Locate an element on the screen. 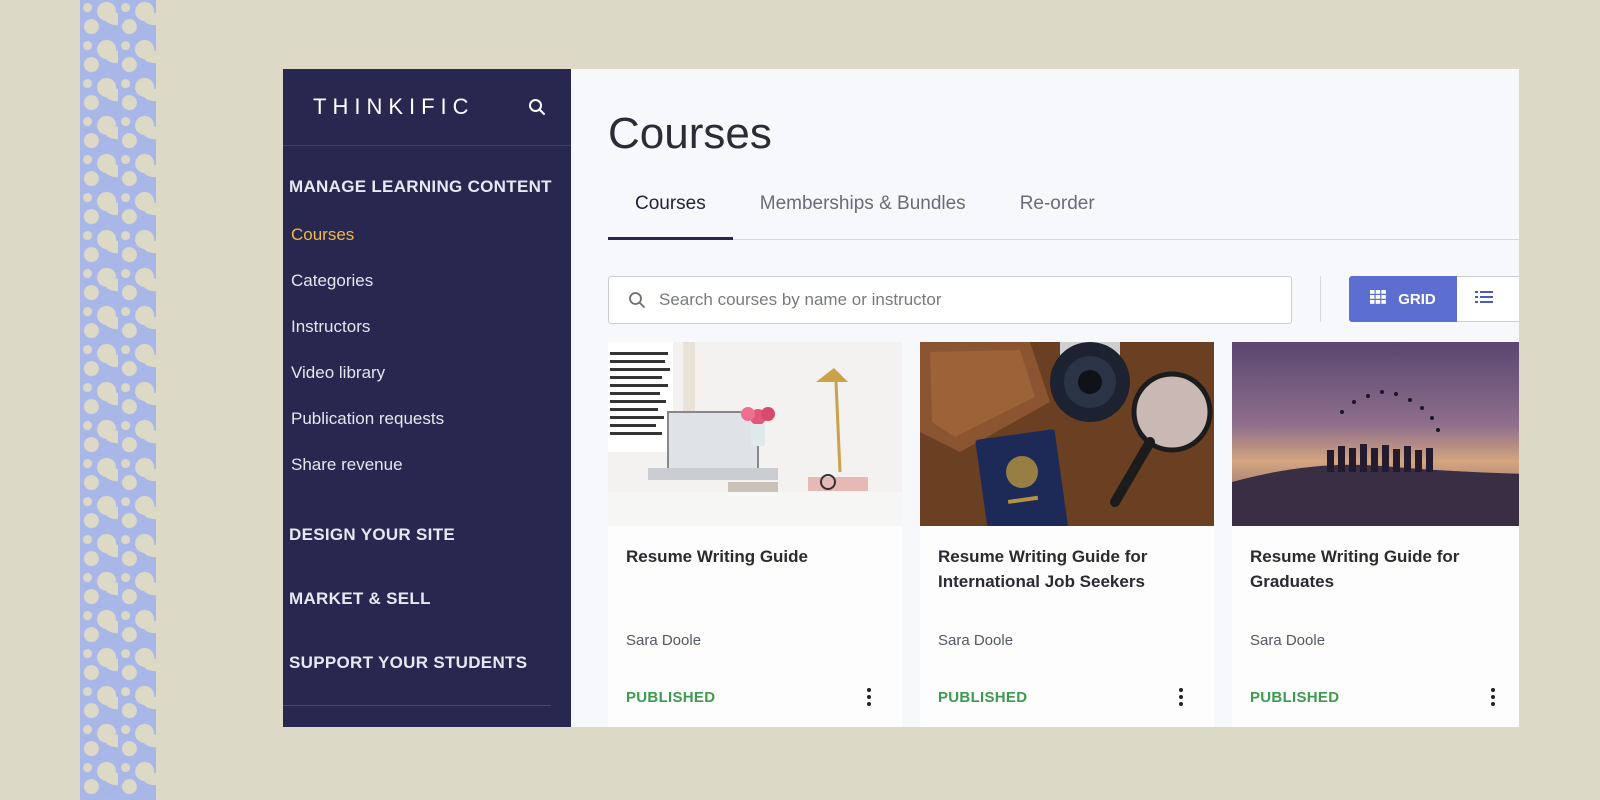  course-title: Resume Writing Guide is located at coordinates (757, 556).